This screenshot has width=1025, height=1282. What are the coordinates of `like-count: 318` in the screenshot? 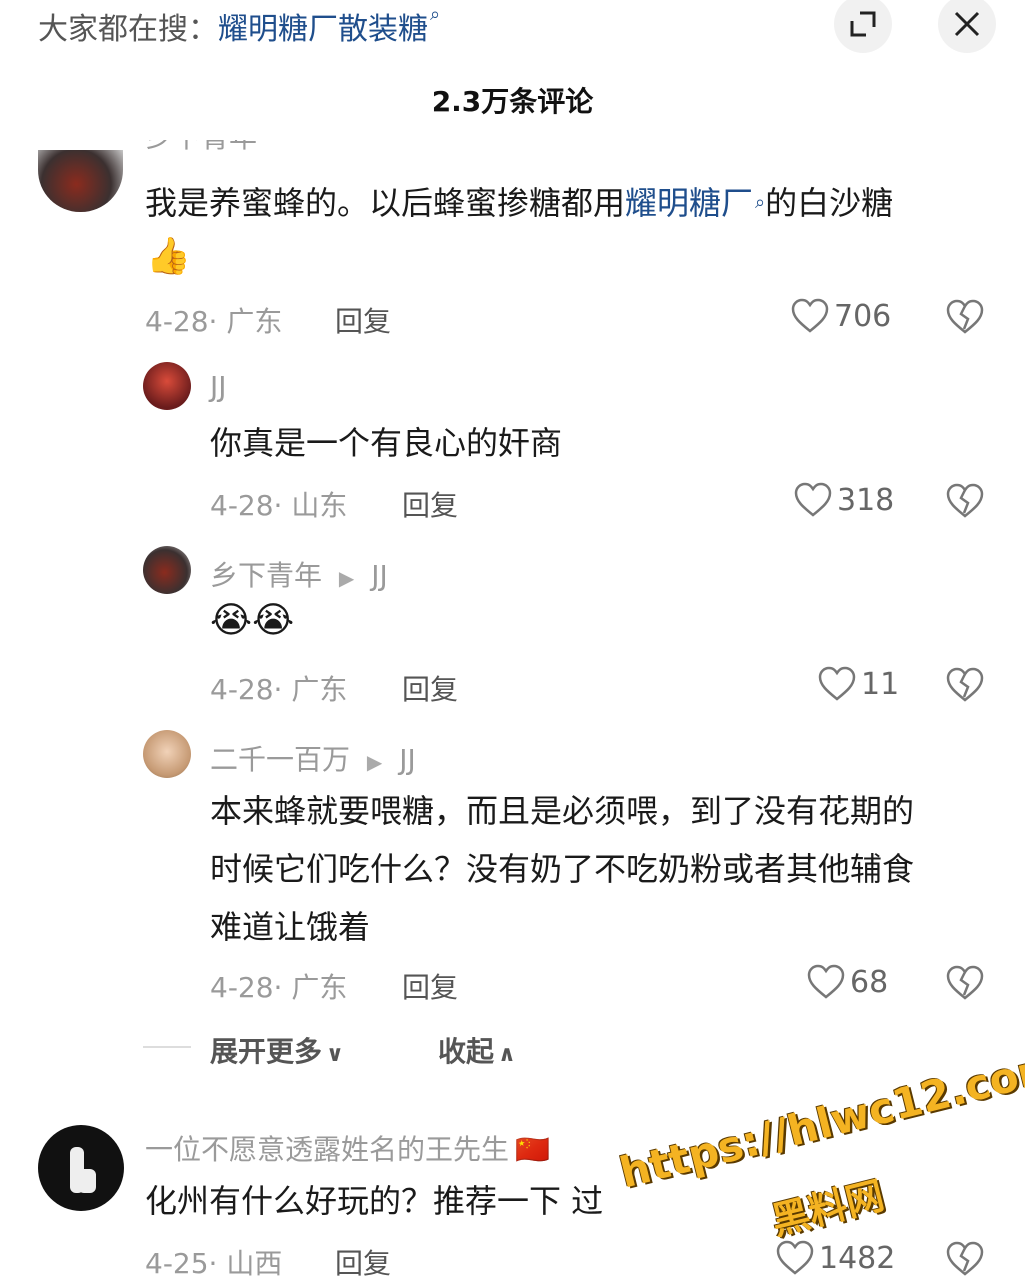 It's located at (866, 500).